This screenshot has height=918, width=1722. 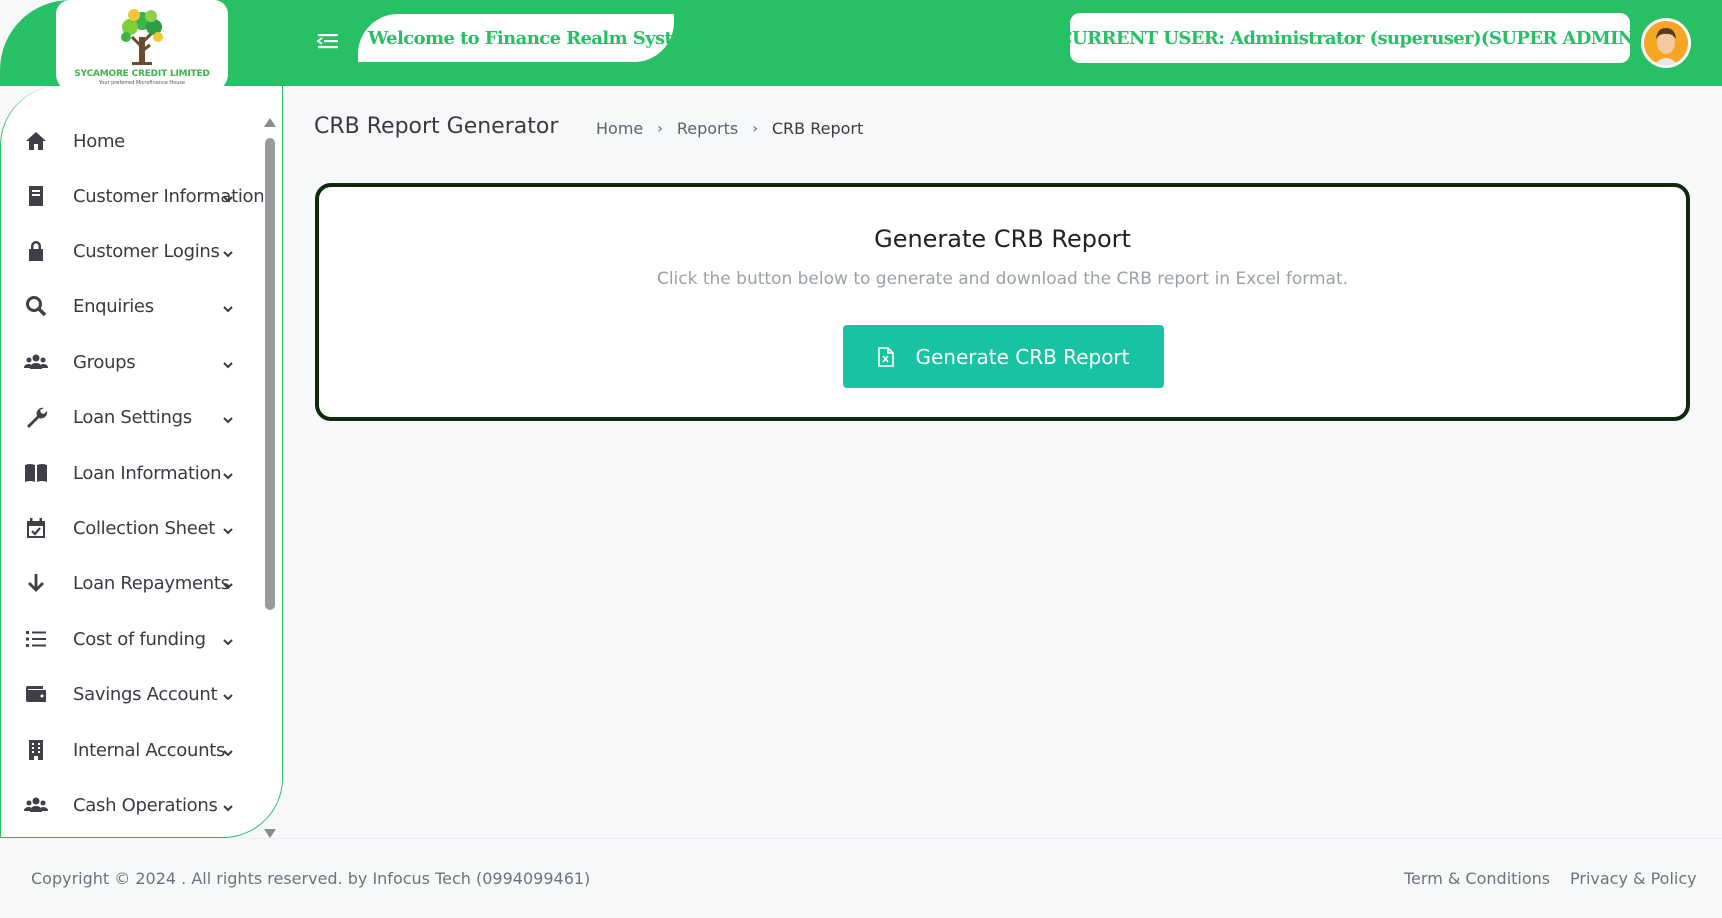 I want to click on sidebar-item-home: Home, so click(x=132, y=141).